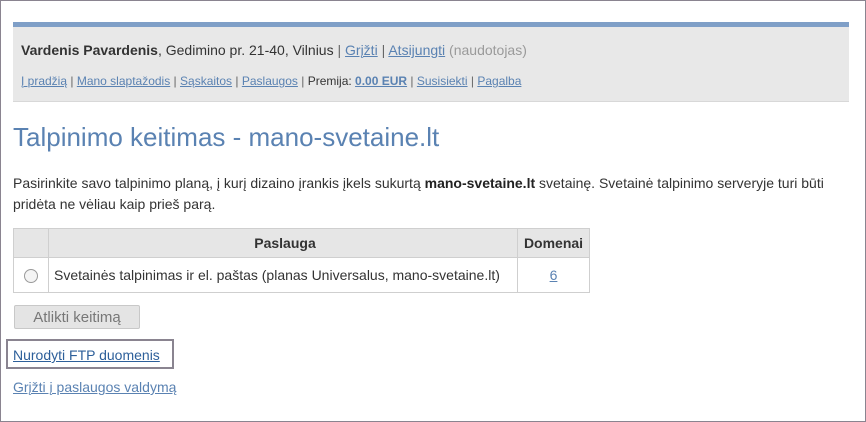  I want to click on logout-link: Atsijungti, so click(416, 50).